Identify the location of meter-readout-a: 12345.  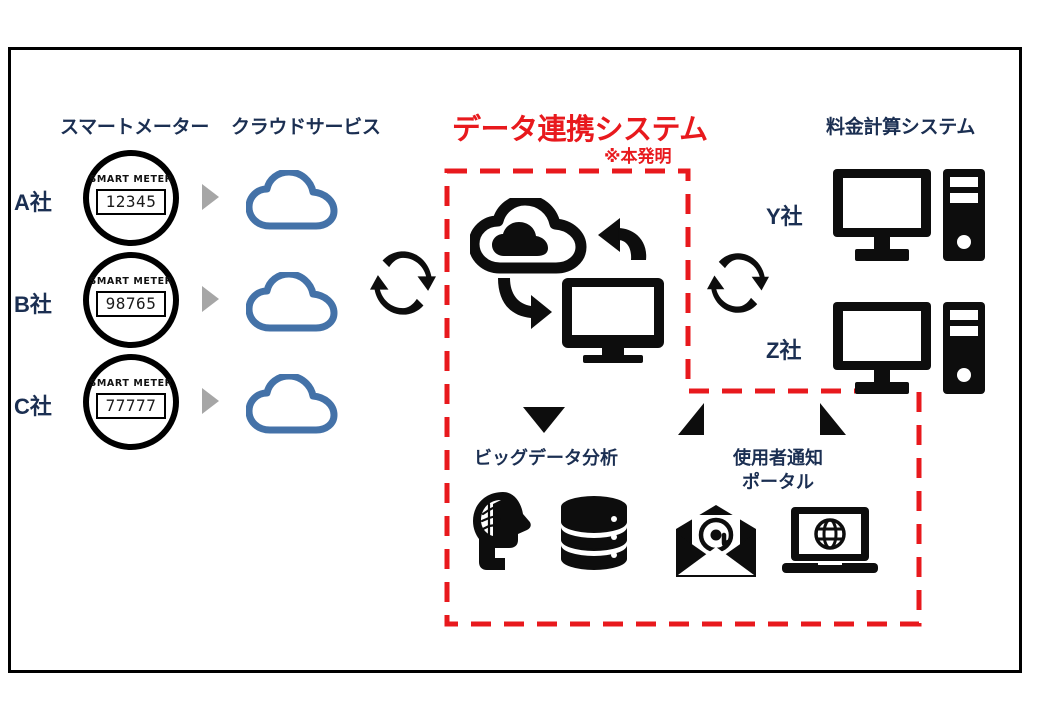
(131, 202).